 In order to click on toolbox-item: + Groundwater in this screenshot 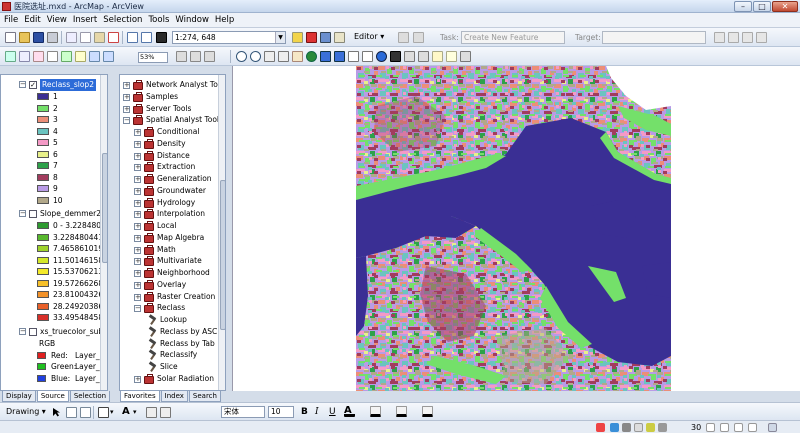, I will do `click(170, 191)`.